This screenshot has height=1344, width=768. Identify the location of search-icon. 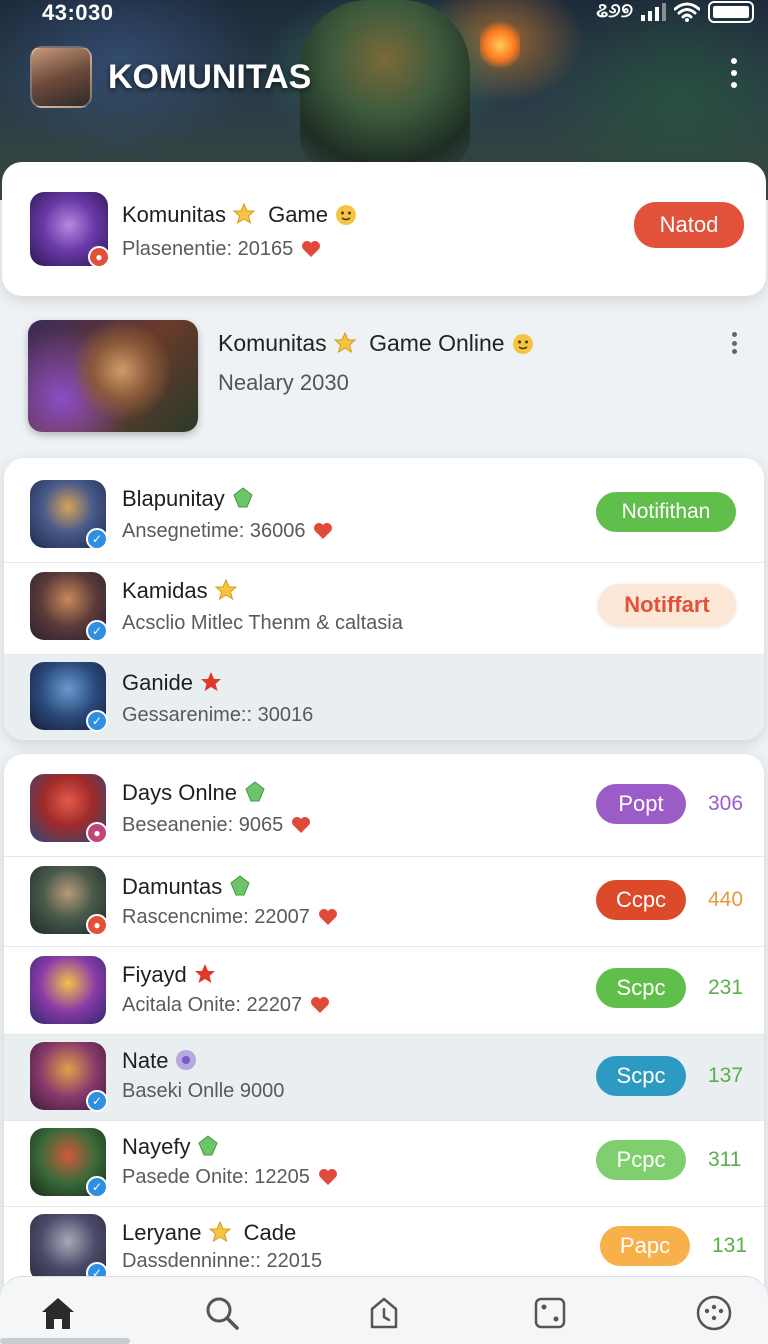
(222, 1313).